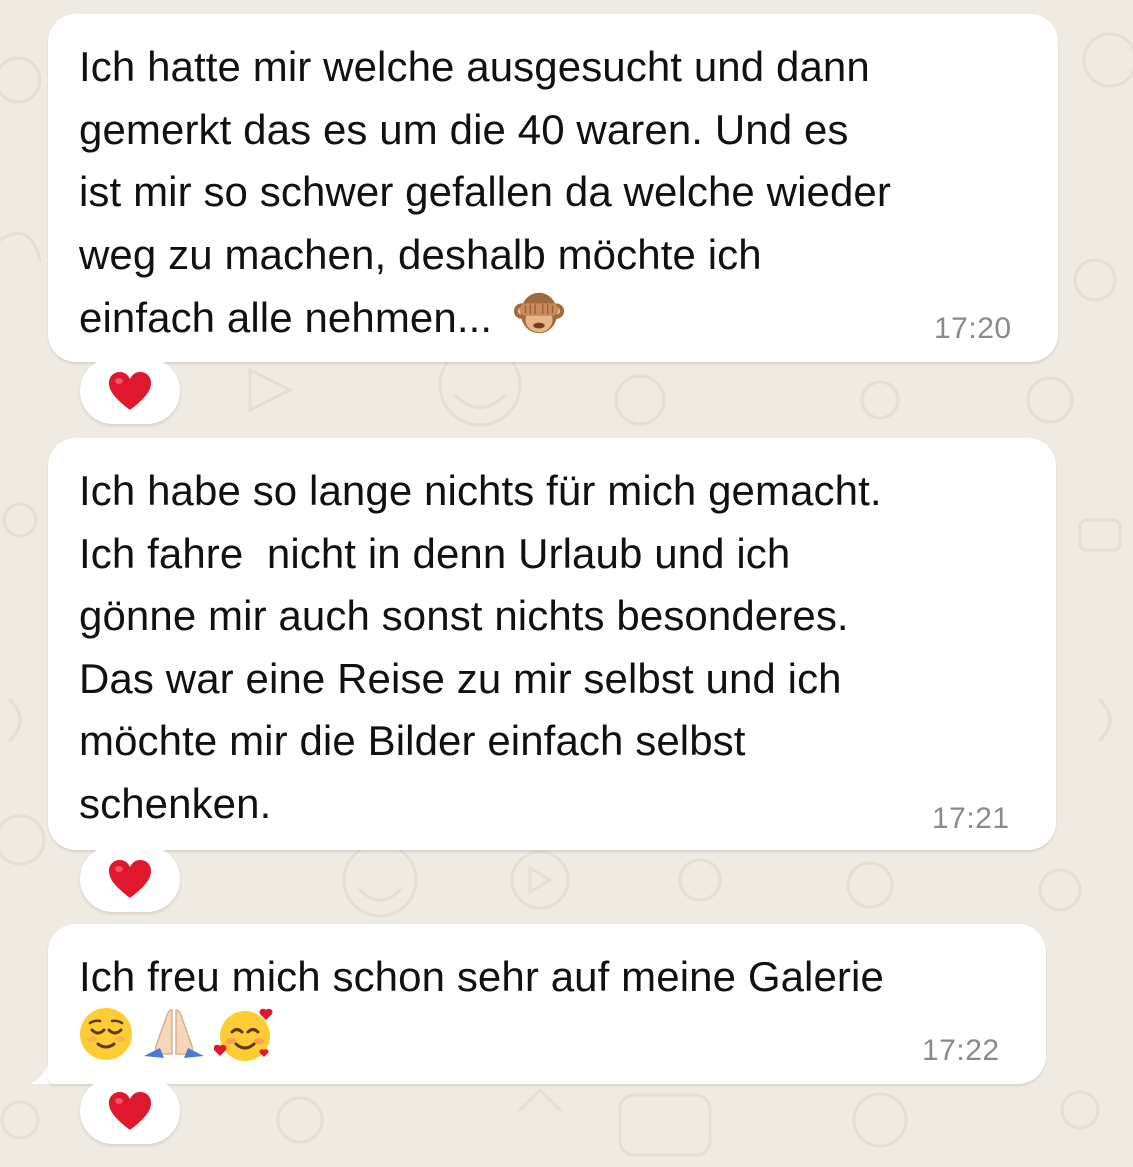 The height and width of the screenshot is (1167, 1133). I want to click on message-timestamp: 17:21, so click(971, 818).